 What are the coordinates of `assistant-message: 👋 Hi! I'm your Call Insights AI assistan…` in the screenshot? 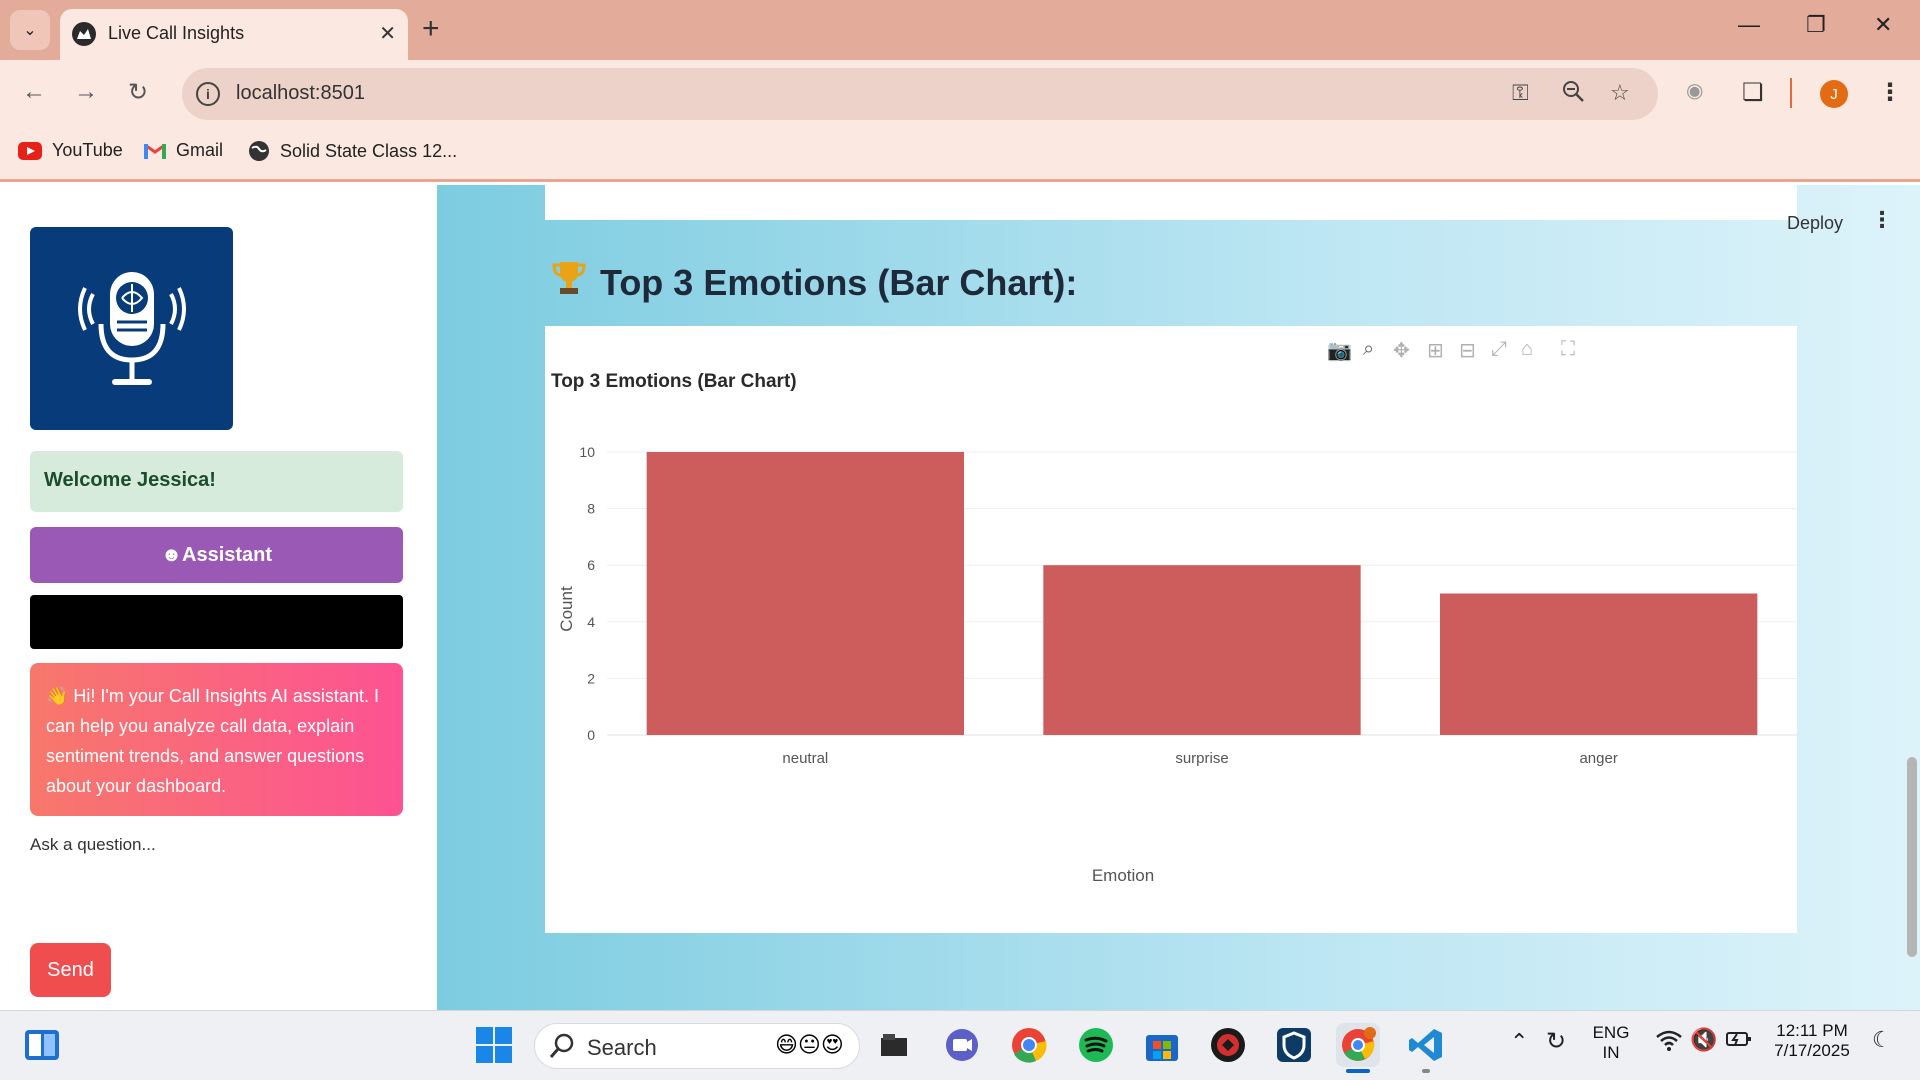 It's located at (216, 739).